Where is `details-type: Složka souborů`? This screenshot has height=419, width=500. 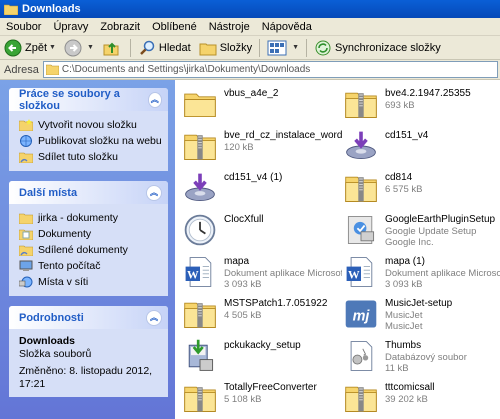
details-type: Složka souborů is located at coordinates (55, 354).